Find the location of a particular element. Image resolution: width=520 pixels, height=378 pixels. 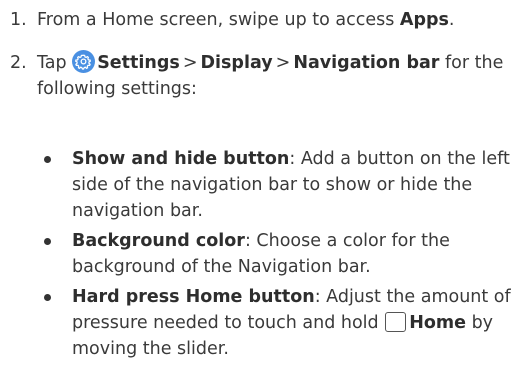

step-number: 2. is located at coordinates (18, 63).